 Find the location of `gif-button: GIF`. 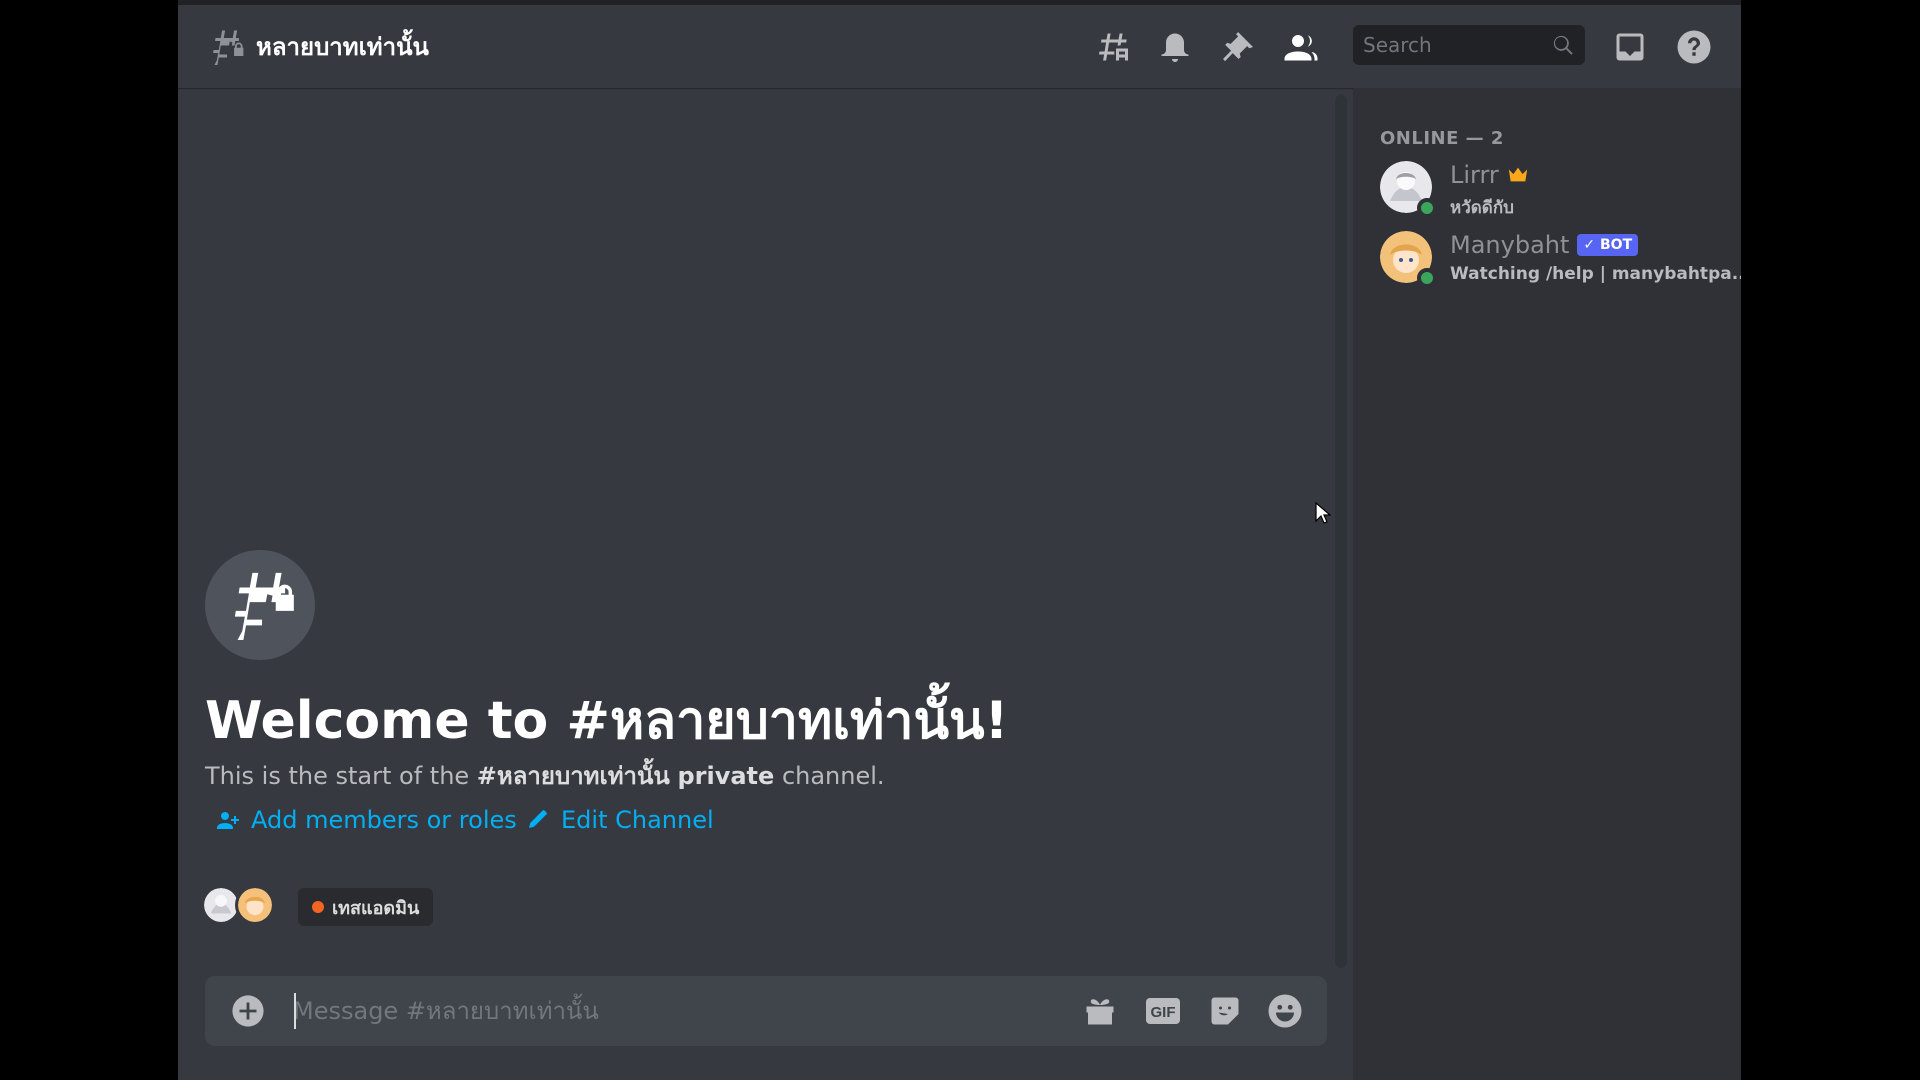

gif-button: GIF is located at coordinates (1163, 1011).